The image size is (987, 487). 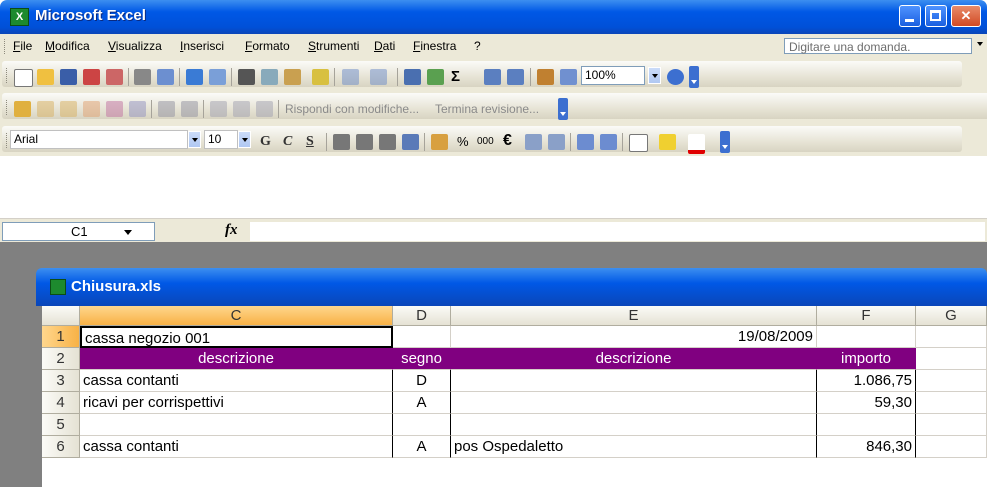 What do you see at coordinates (866, 359) in the screenshot?
I see `cell-f2: importo` at bounding box center [866, 359].